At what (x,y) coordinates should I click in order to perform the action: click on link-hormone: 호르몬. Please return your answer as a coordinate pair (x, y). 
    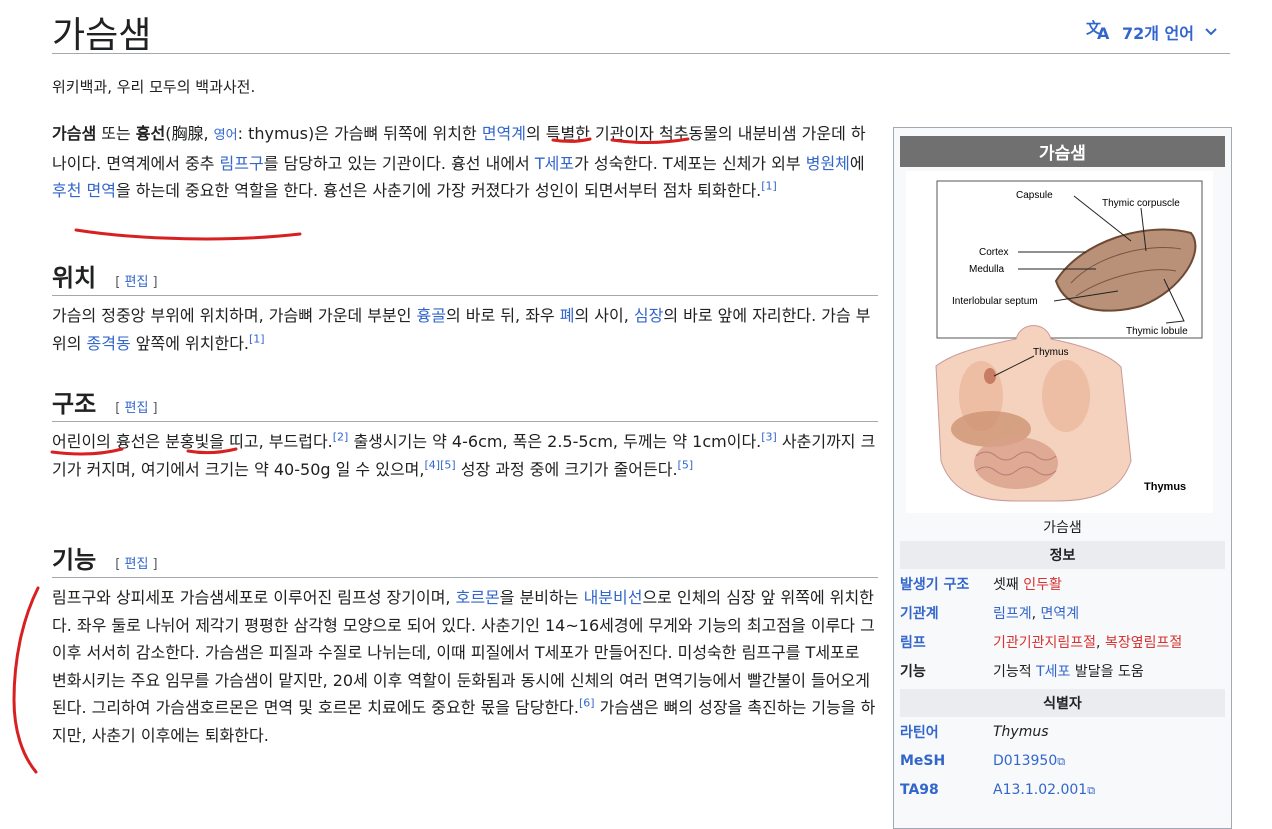
    Looking at the image, I should click on (478, 597).